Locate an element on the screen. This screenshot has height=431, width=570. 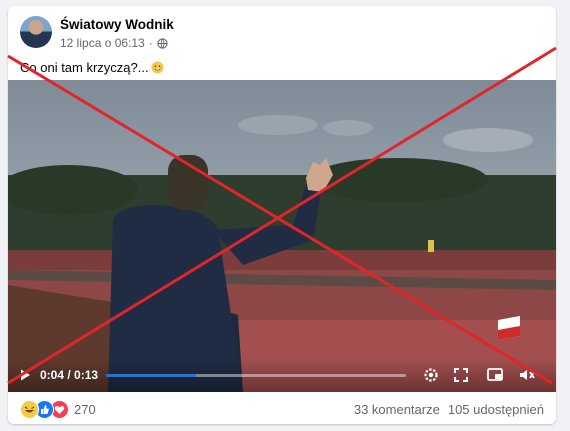
play-icon is located at coordinates (25, 375).